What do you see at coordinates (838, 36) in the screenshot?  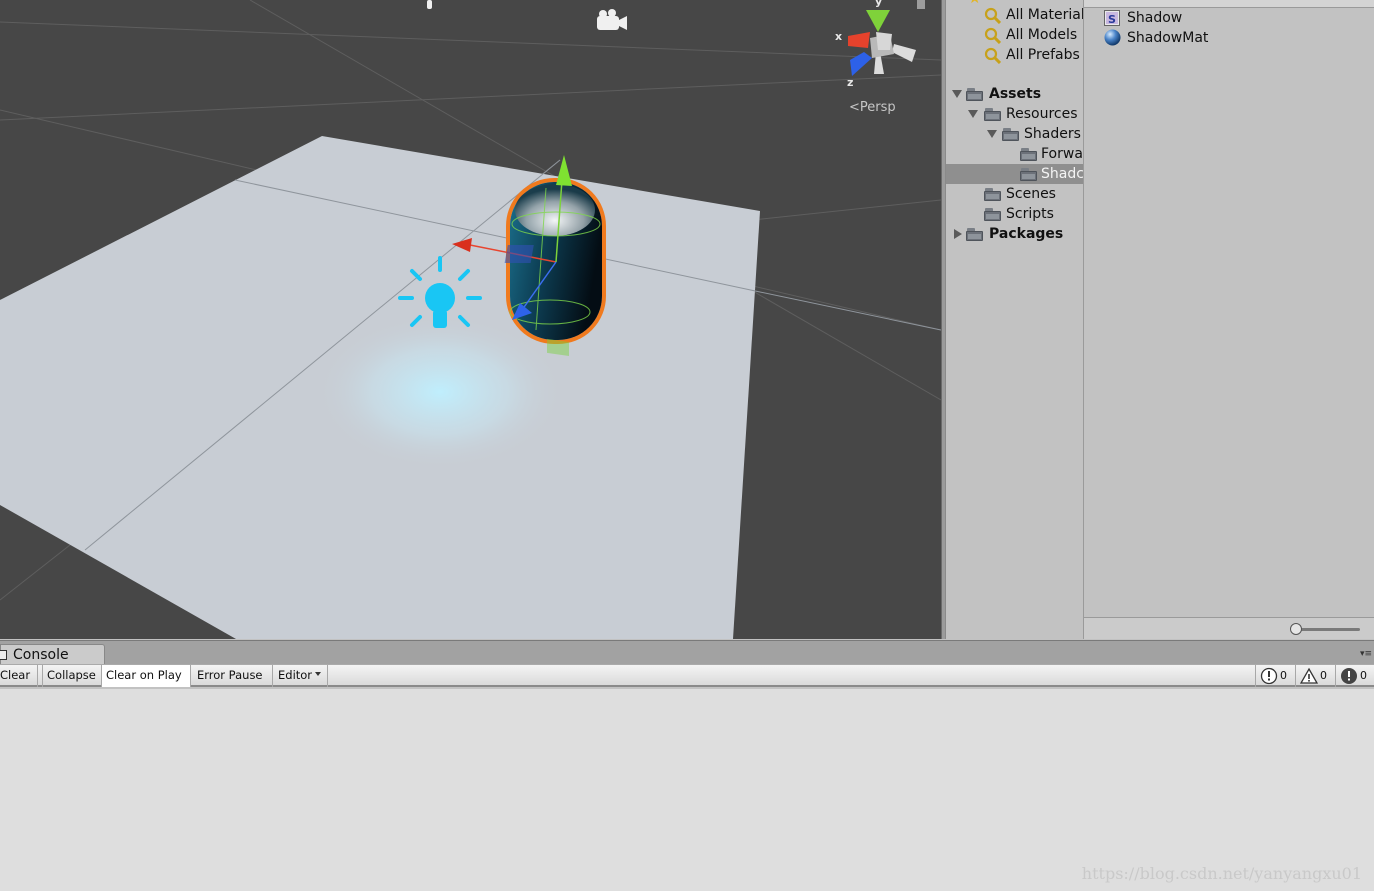 I see `gizmo-x-label: x` at bounding box center [838, 36].